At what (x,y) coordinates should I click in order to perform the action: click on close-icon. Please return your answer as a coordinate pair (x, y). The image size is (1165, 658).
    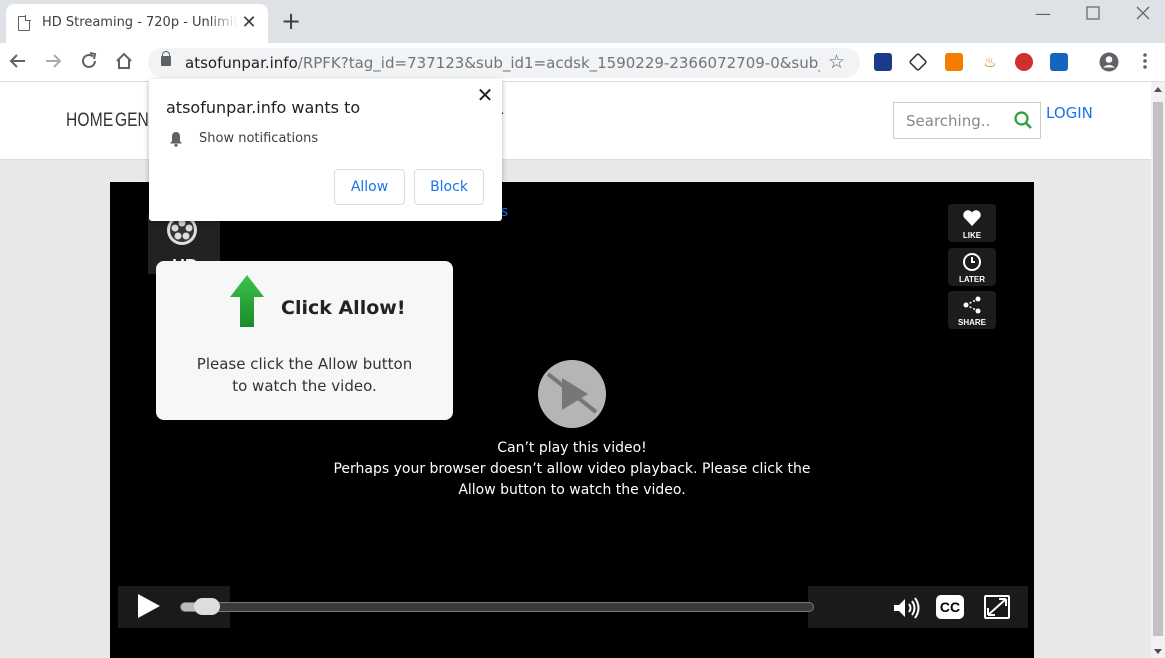
    Looking at the image, I should click on (1143, 13).